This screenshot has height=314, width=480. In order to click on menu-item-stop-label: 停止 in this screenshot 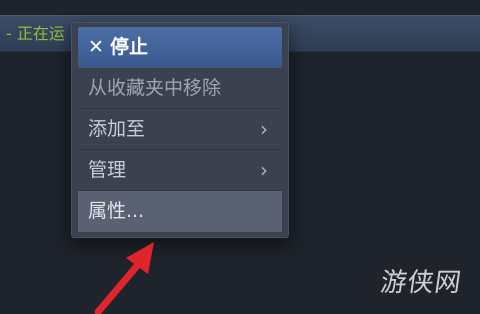, I will do `click(129, 47)`.